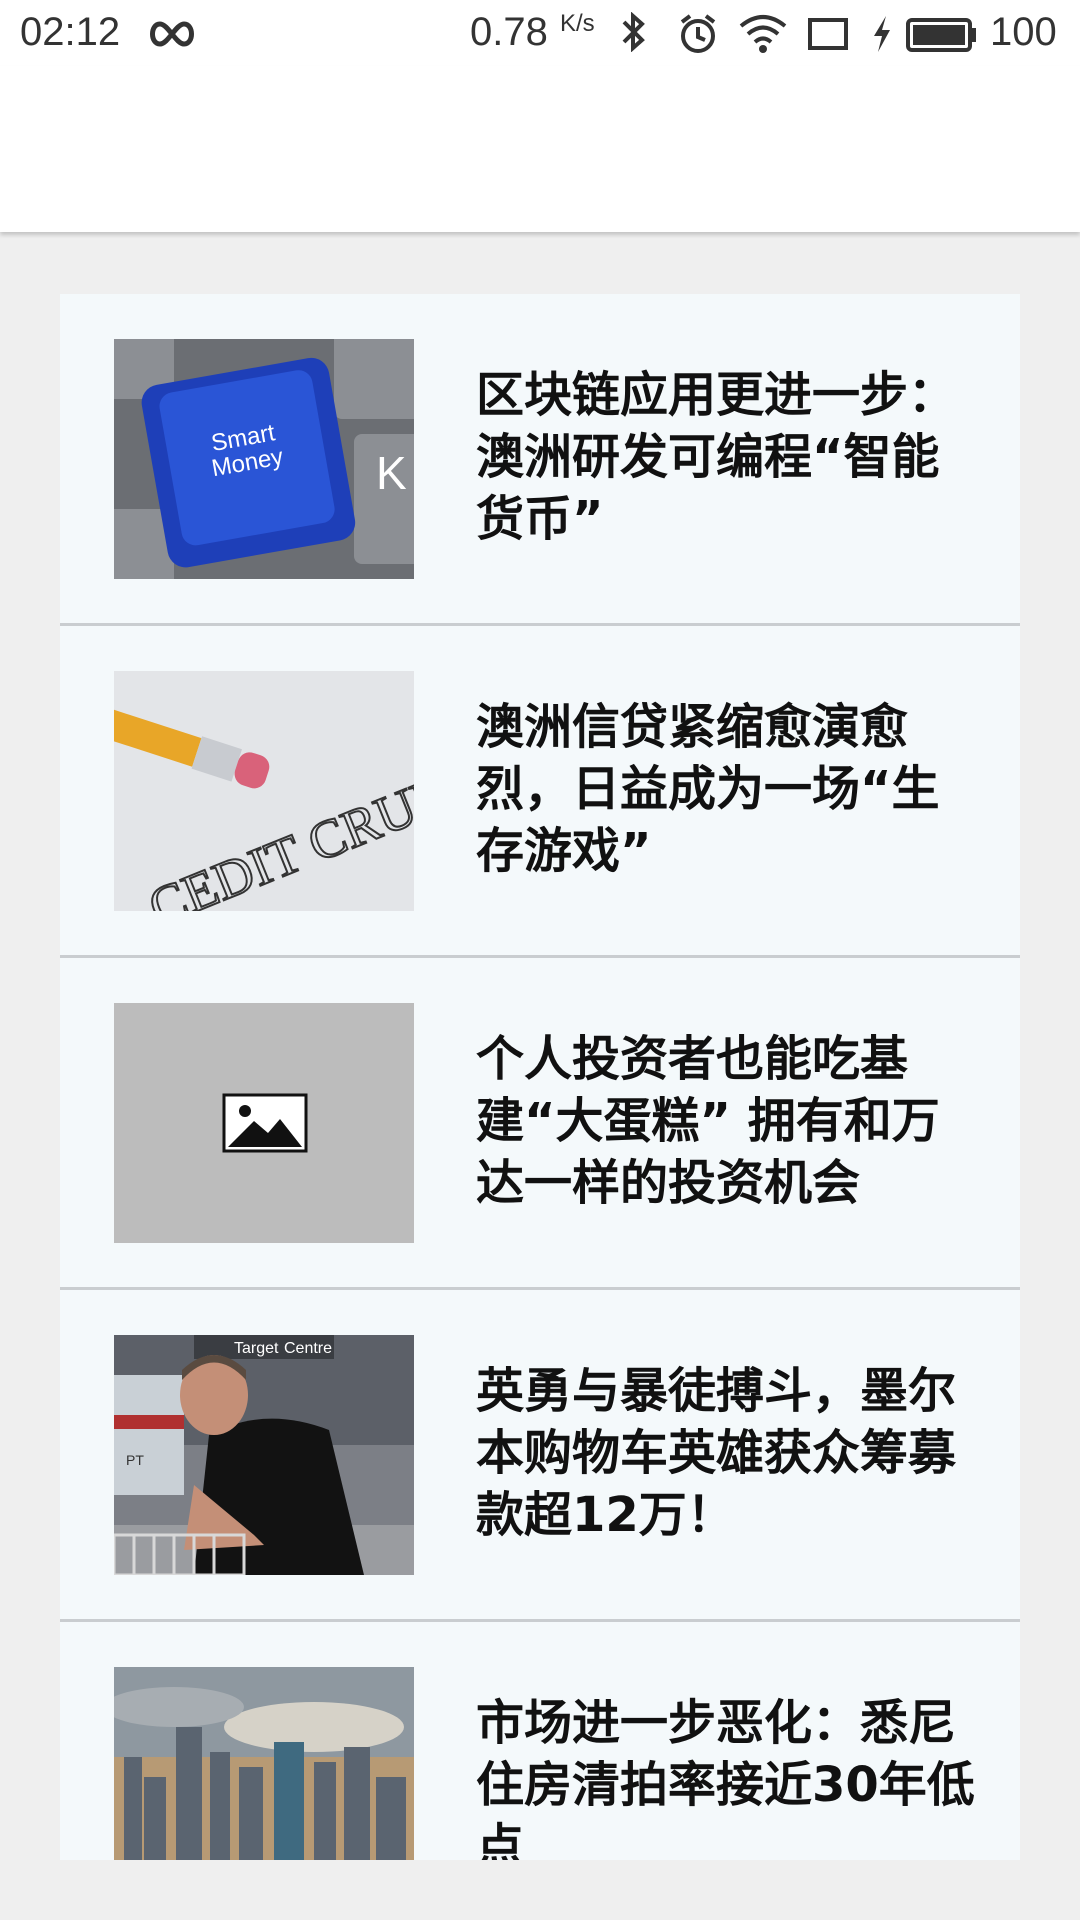  I want to click on image-placeholder-icon, so click(265, 1123).